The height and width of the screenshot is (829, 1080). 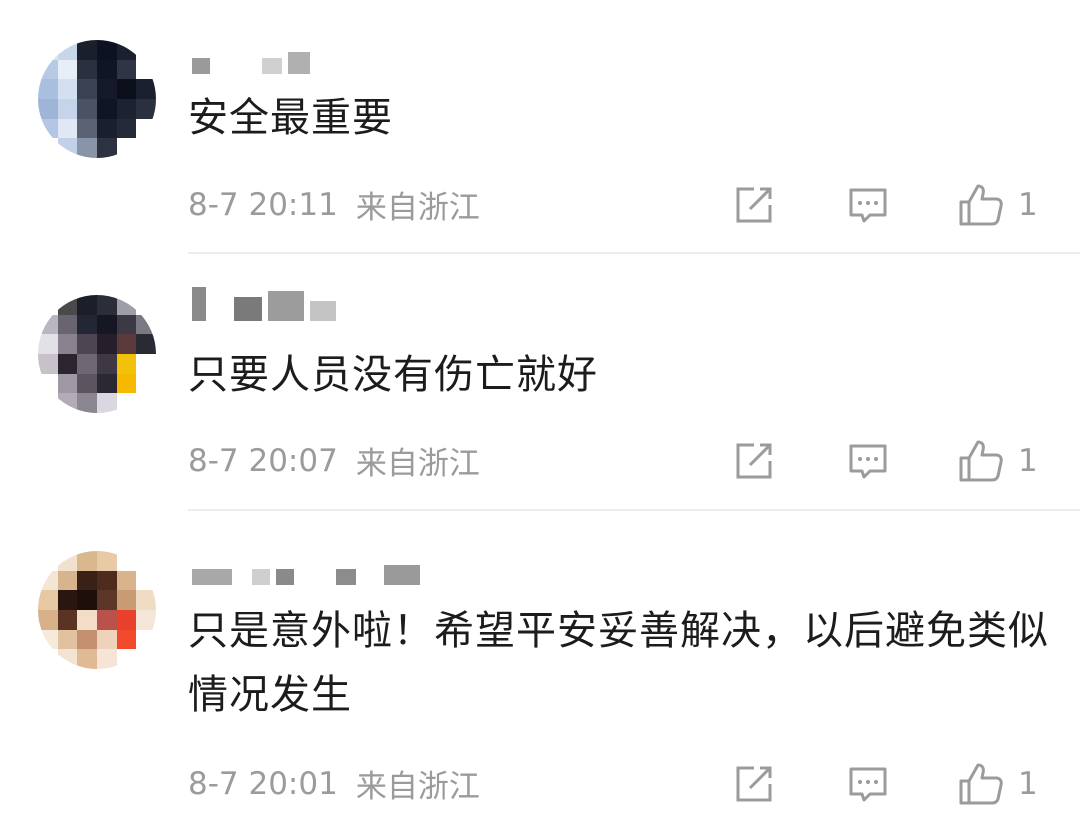 What do you see at coordinates (393, 375) in the screenshot?
I see `comment-text: 只要人员没有伤亡就好` at bounding box center [393, 375].